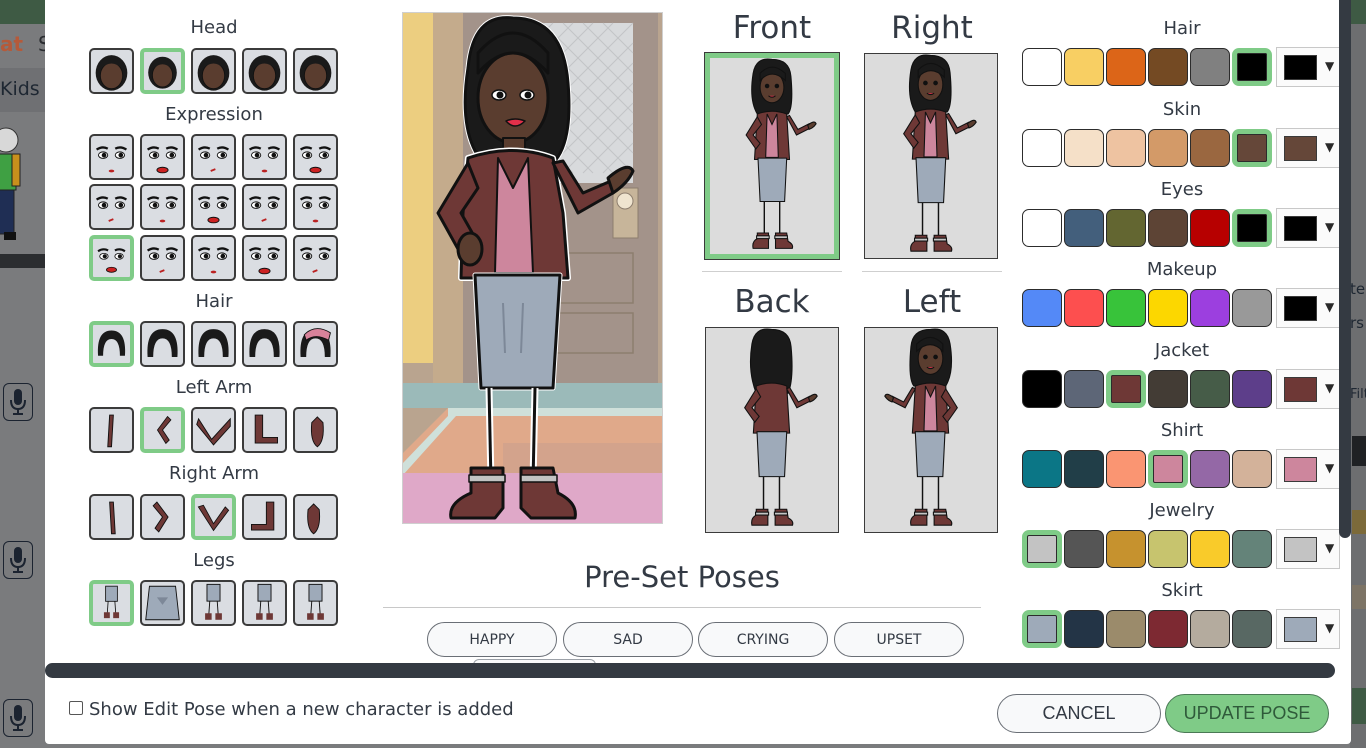 The image size is (1366, 748). What do you see at coordinates (1247, 713) in the screenshot?
I see `update-pose-button: UPDATE POSE` at bounding box center [1247, 713].